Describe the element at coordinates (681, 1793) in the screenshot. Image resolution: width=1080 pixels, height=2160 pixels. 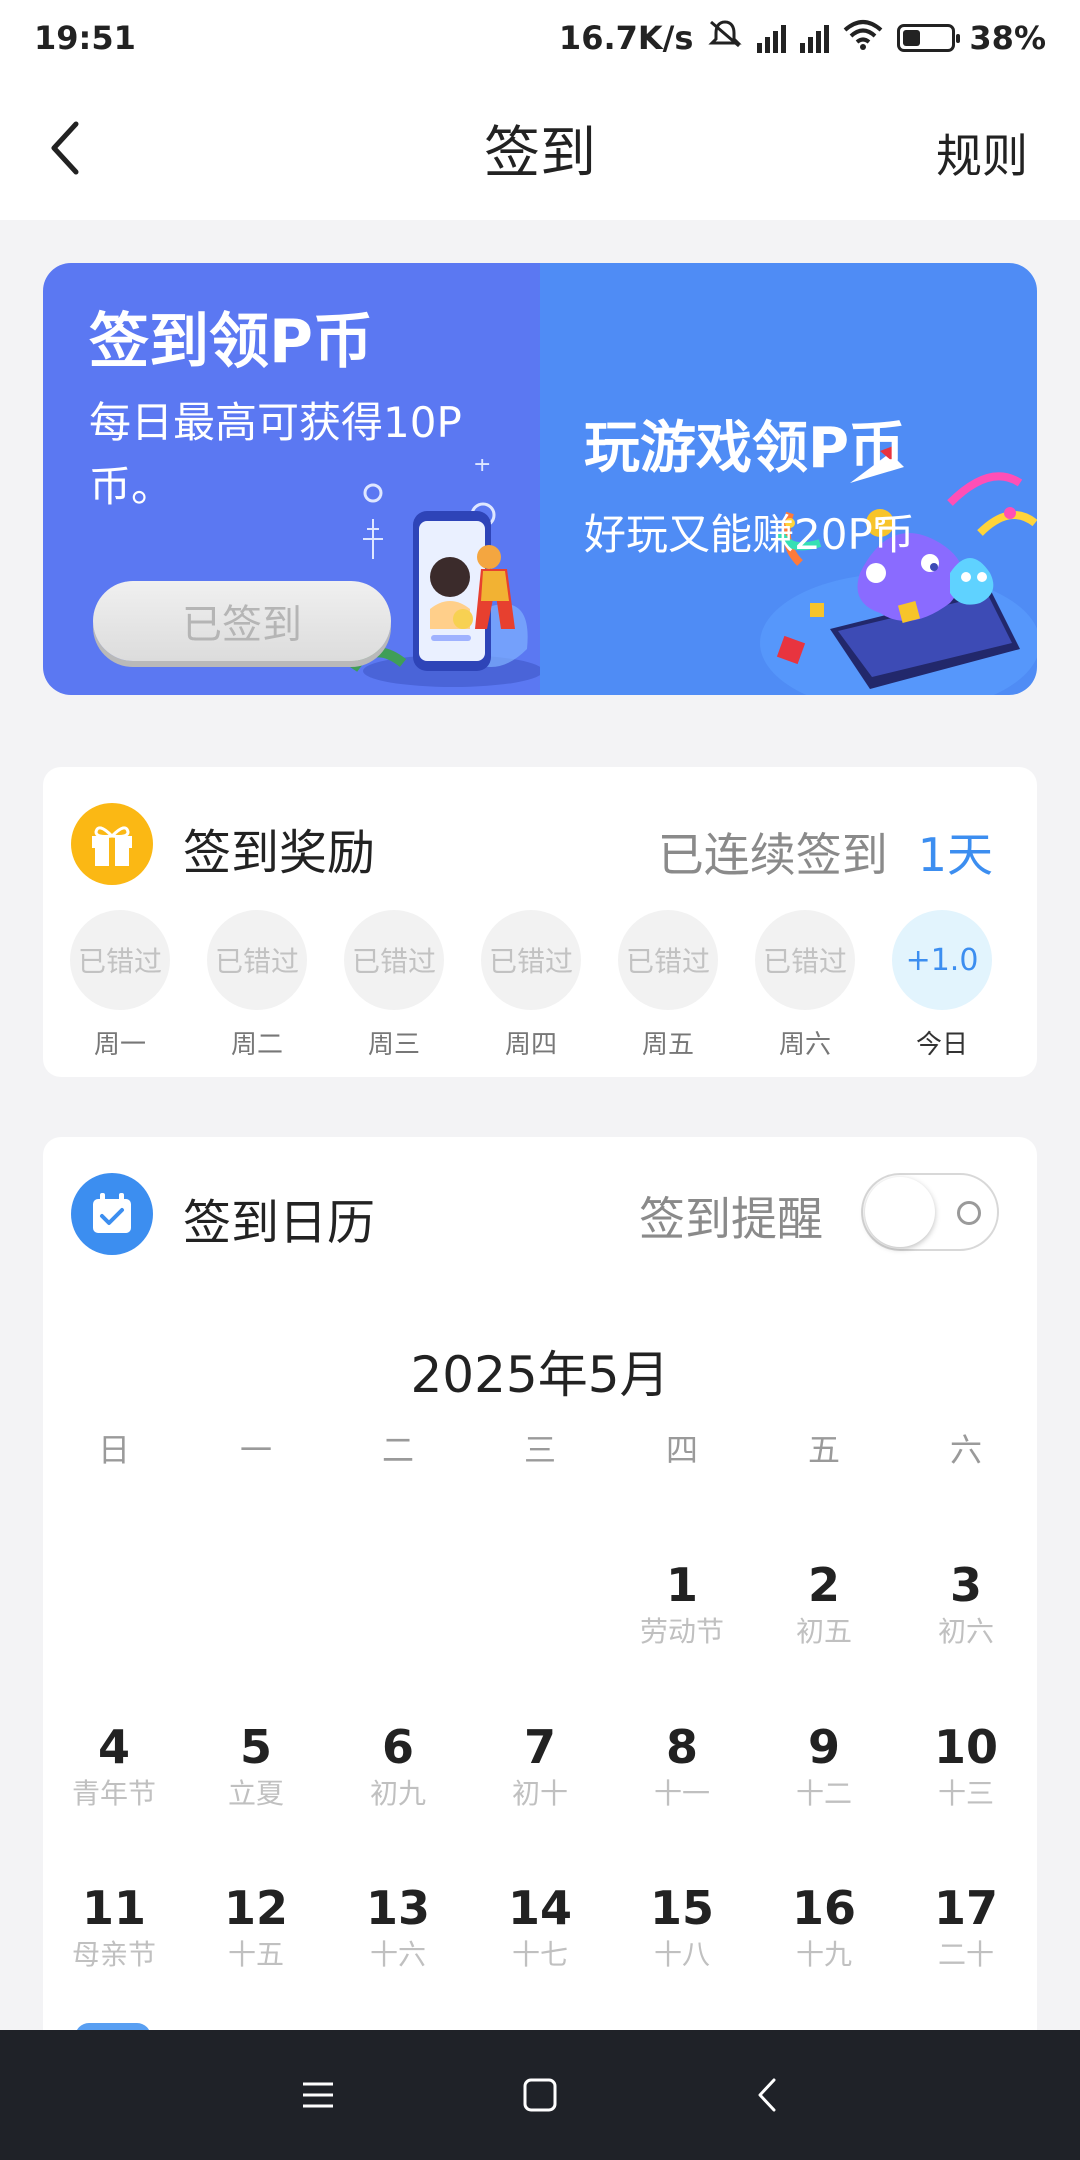
I see `day-sub: 十一` at that location.